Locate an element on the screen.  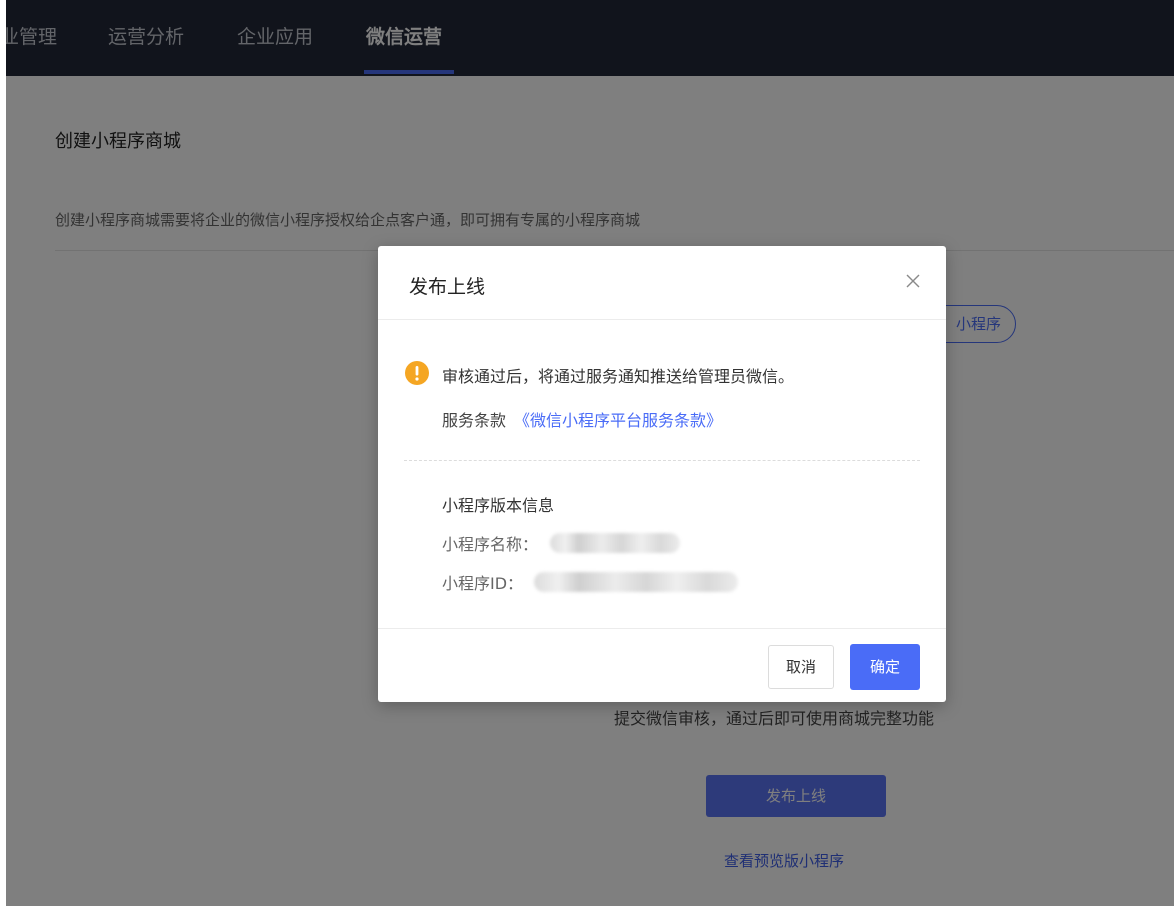
mini-program-name-label: 小程序名称： is located at coordinates (490, 544).